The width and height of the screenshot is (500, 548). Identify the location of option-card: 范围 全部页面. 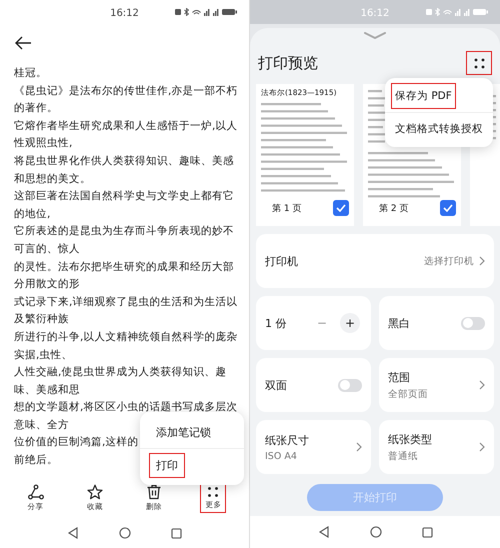
(436, 385).